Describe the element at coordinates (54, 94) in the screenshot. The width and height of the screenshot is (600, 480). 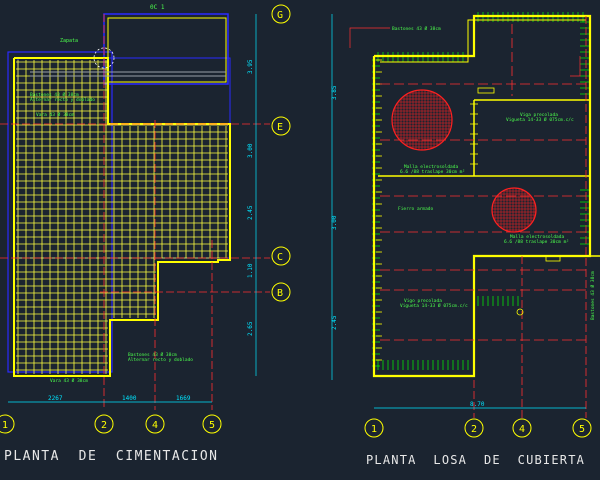
I see `foundation-label-2: Bastones 43 Ø 38cm` at that location.